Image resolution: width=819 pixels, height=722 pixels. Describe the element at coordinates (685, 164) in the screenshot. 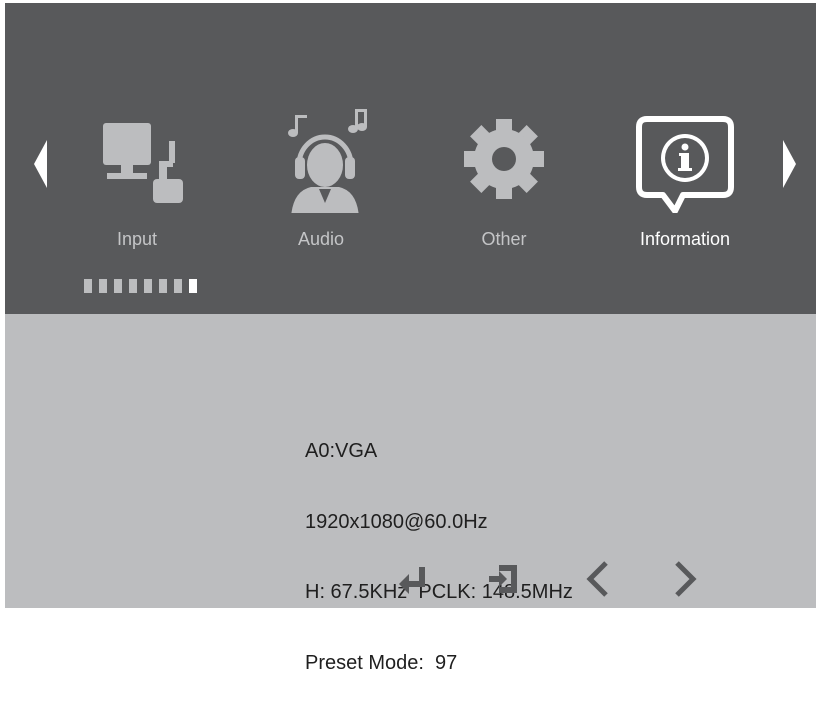

I see `info-bubble-icon` at that location.